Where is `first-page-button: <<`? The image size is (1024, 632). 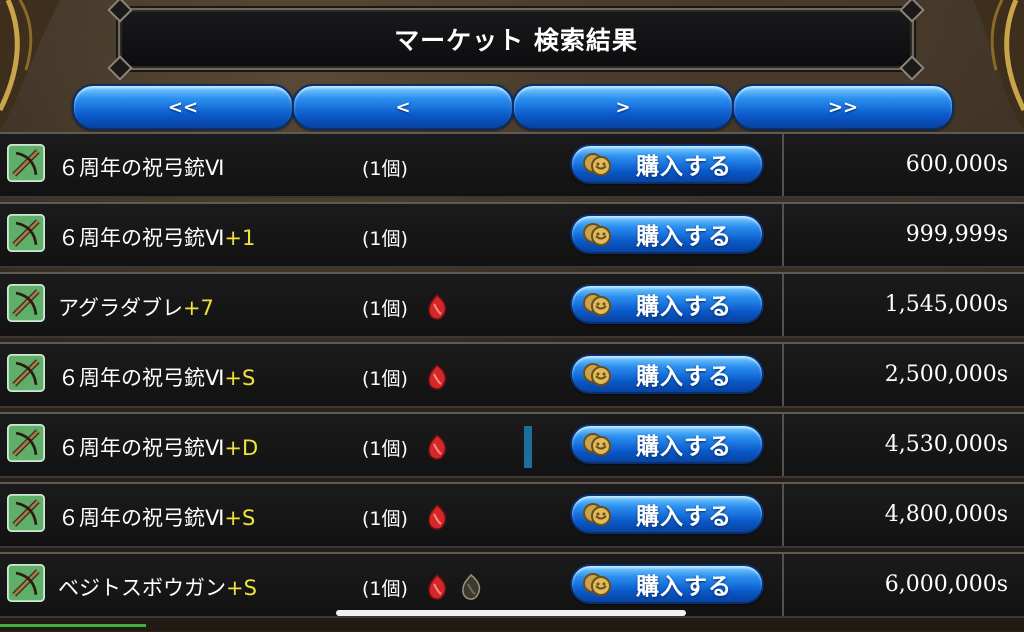 first-page-button: << is located at coordinates (183, 107).